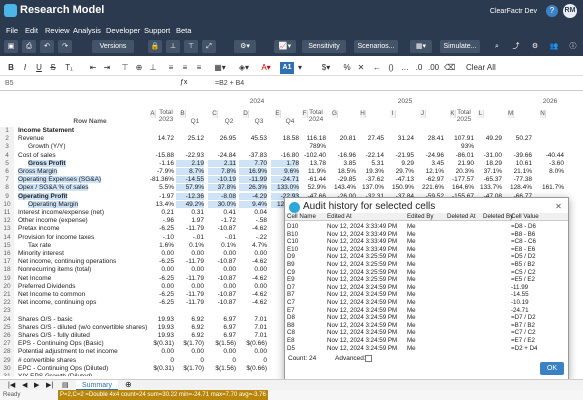 This screenshot has height=400, width=583. Describe the element at coordinates (54, 269) in the screenshot. I see `row-label: Nonrecurring items (total)` at that location.